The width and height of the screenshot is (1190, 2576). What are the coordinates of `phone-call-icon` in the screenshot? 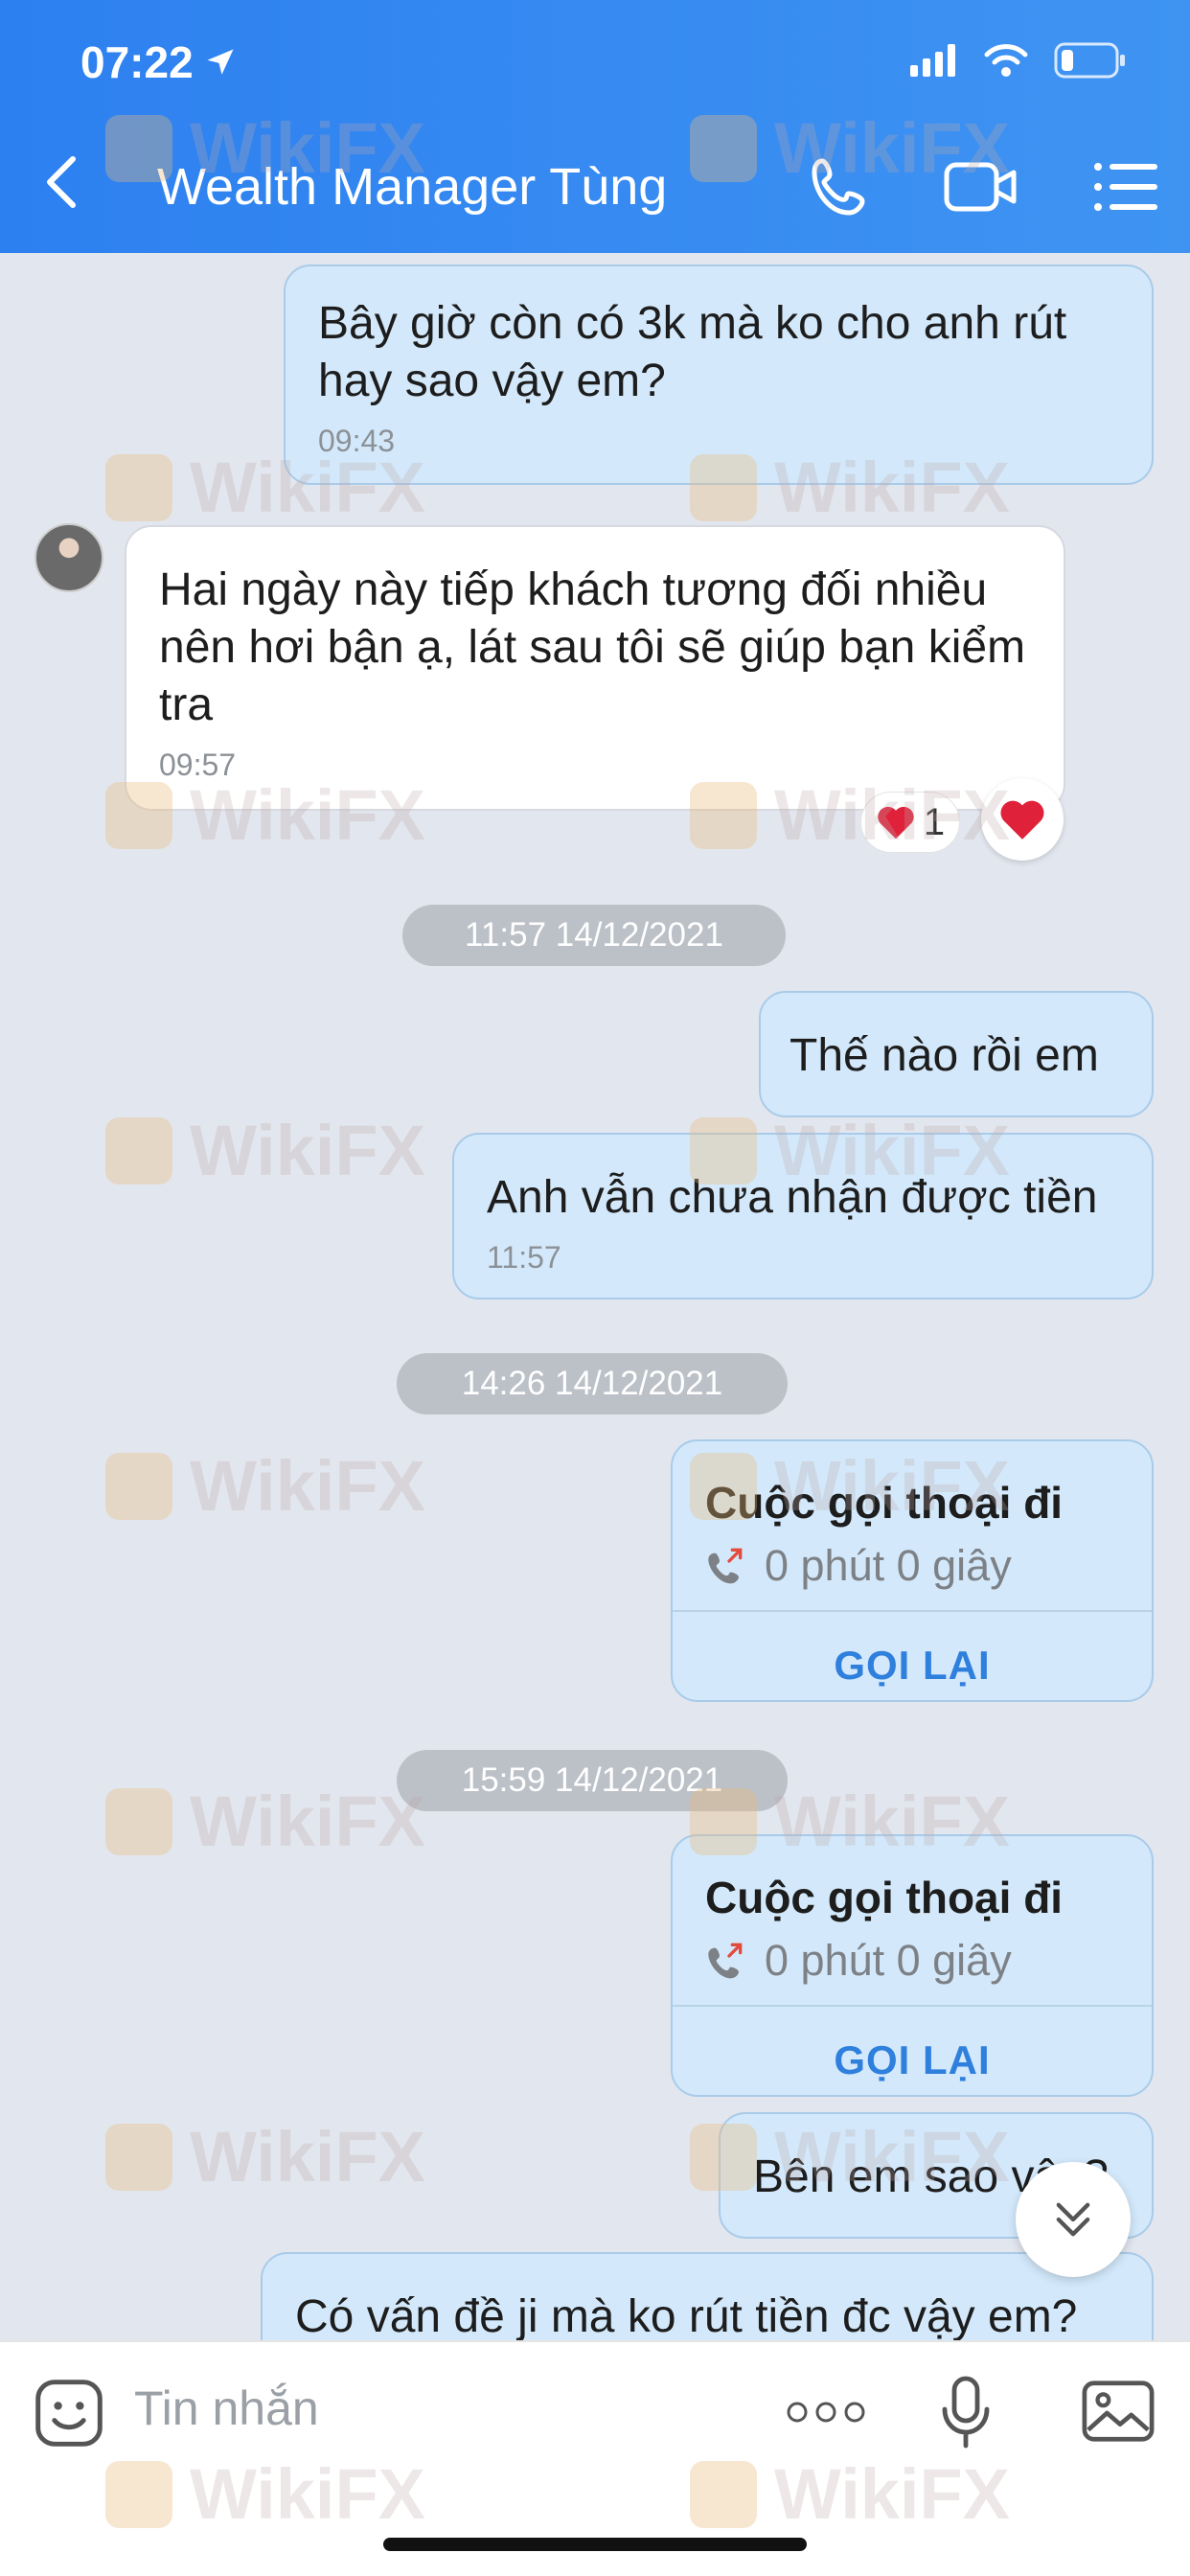 It's located at (842, 186).